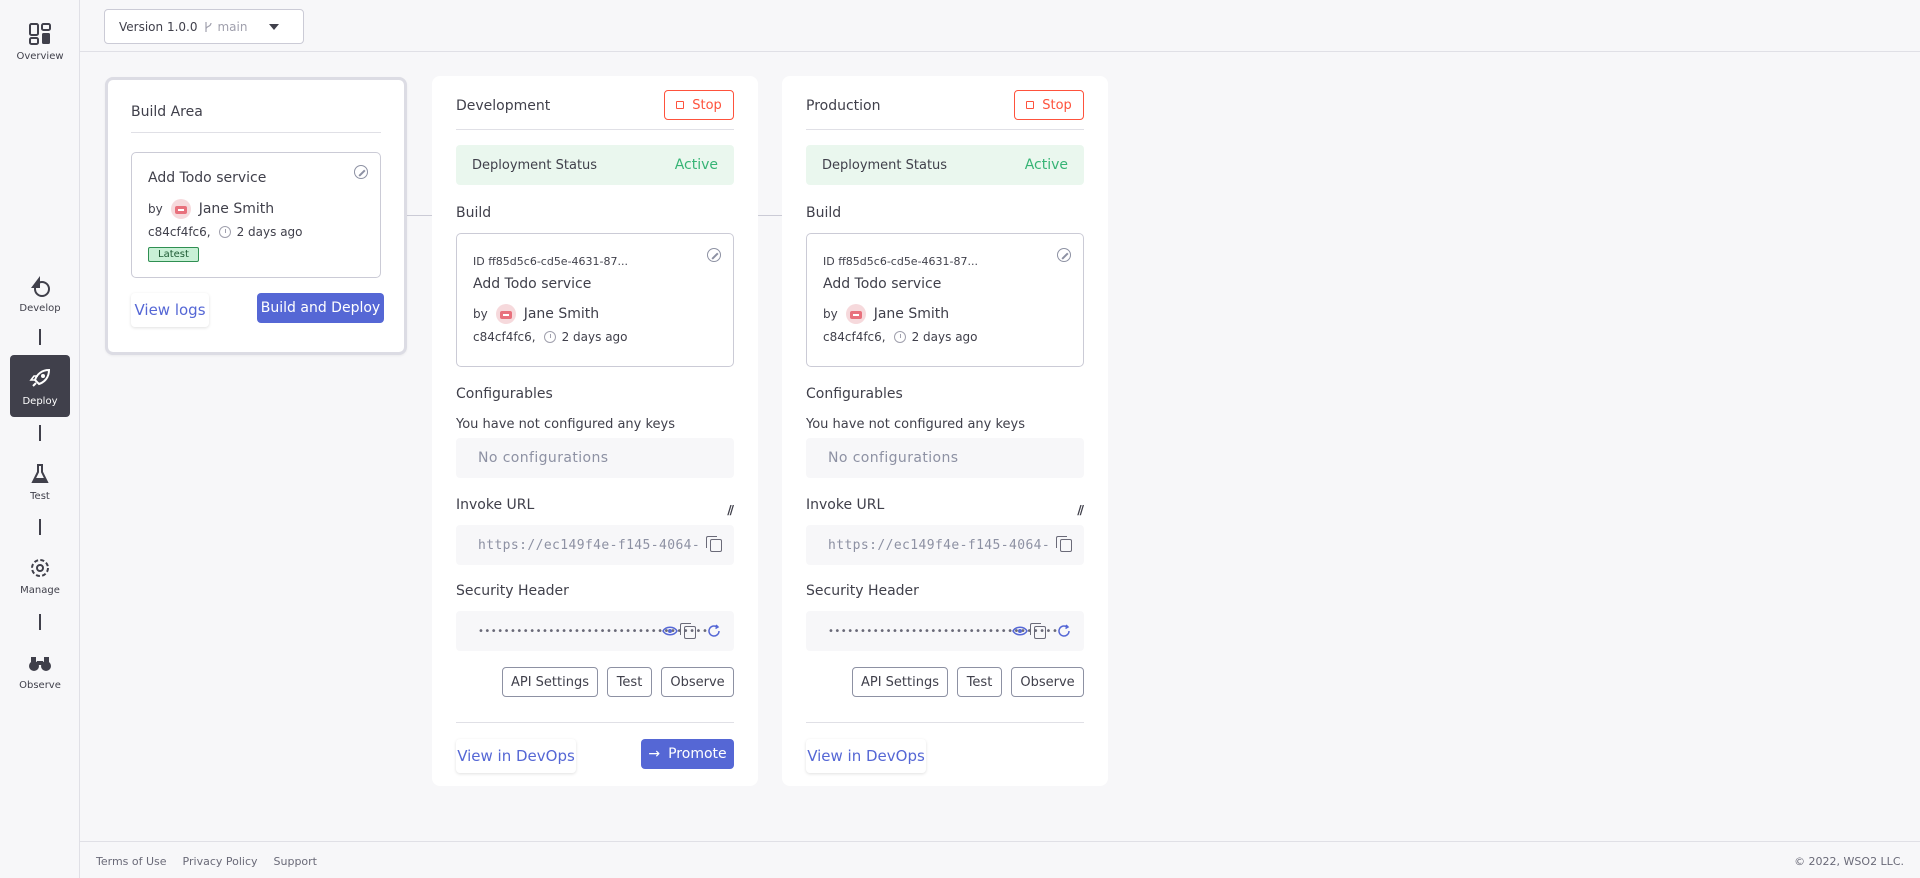 The height and width of the screenshot is (878, 1920). I want to click on privacy-link: Privacy Policy, so click(220, 861).